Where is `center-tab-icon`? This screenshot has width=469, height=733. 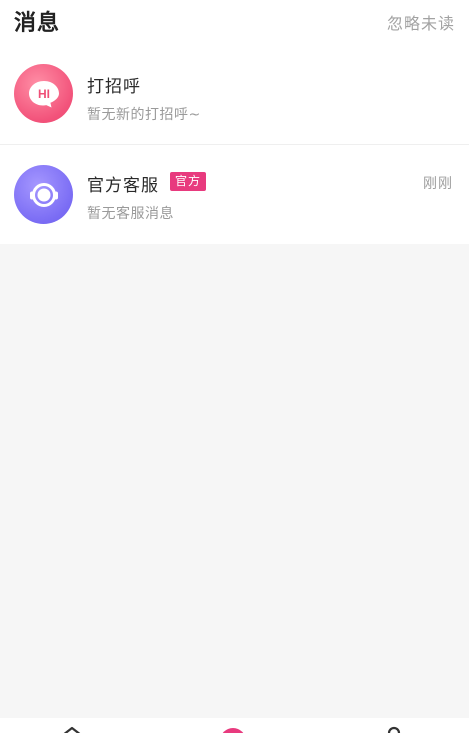
center-tab-icon is located at coordinates (233, 730).